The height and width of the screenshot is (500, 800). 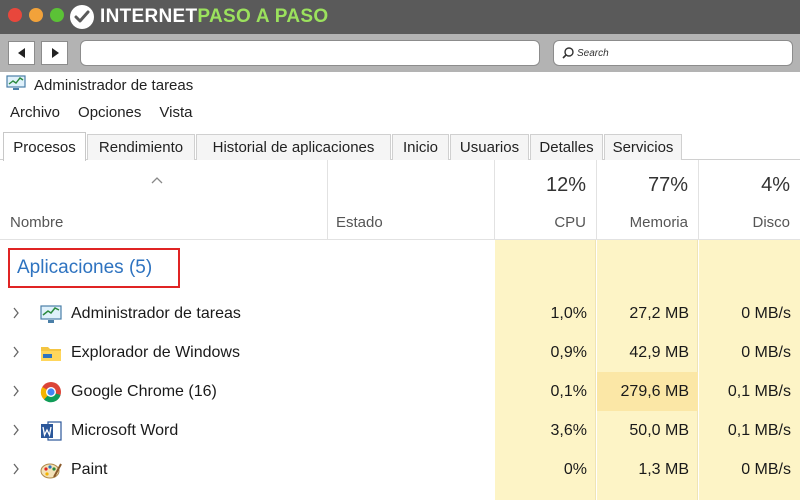 What do you see at coordinates (164, 200) in the screenshot?
I see `column-header-name: Nombre` at bounding box center [164, 200].